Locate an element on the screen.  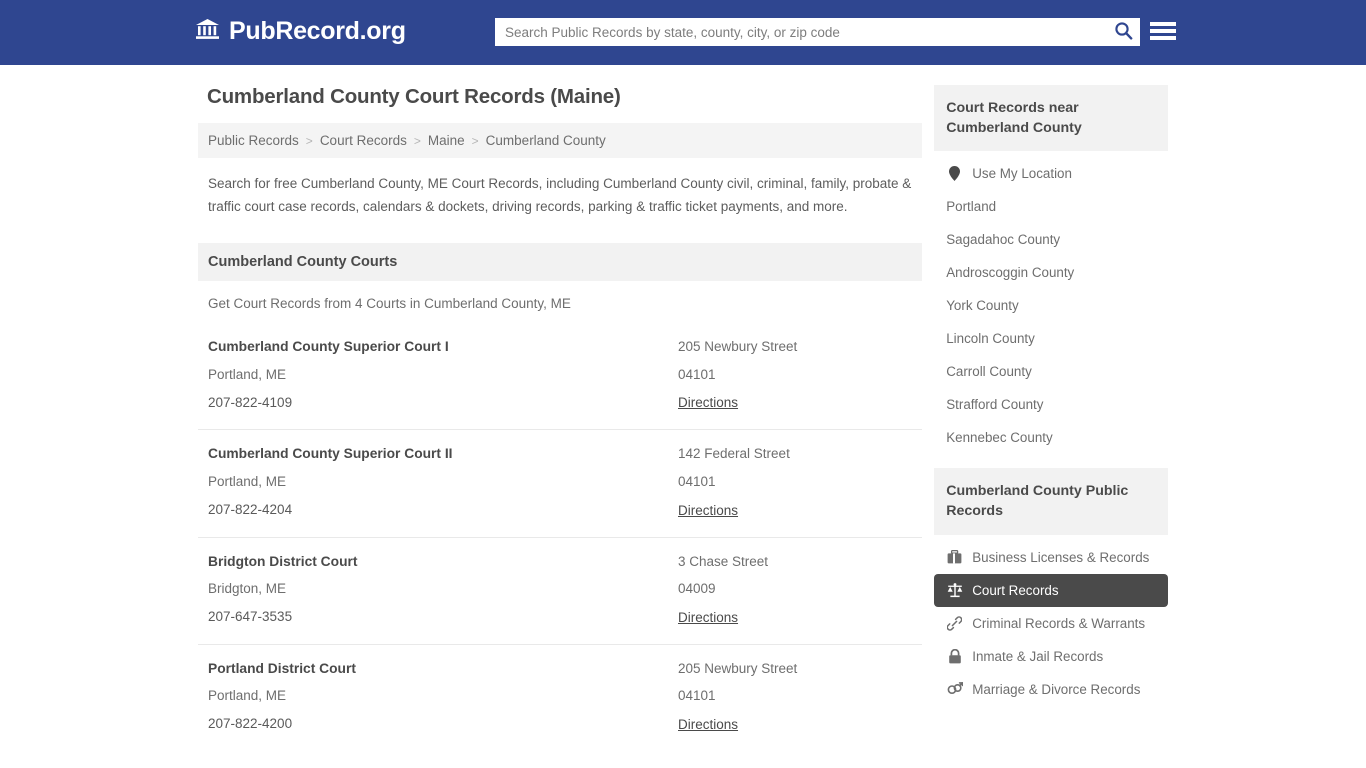
sidebar-item-business-licenses: Business Licenses & Records is located at coordinates (1051, 557).